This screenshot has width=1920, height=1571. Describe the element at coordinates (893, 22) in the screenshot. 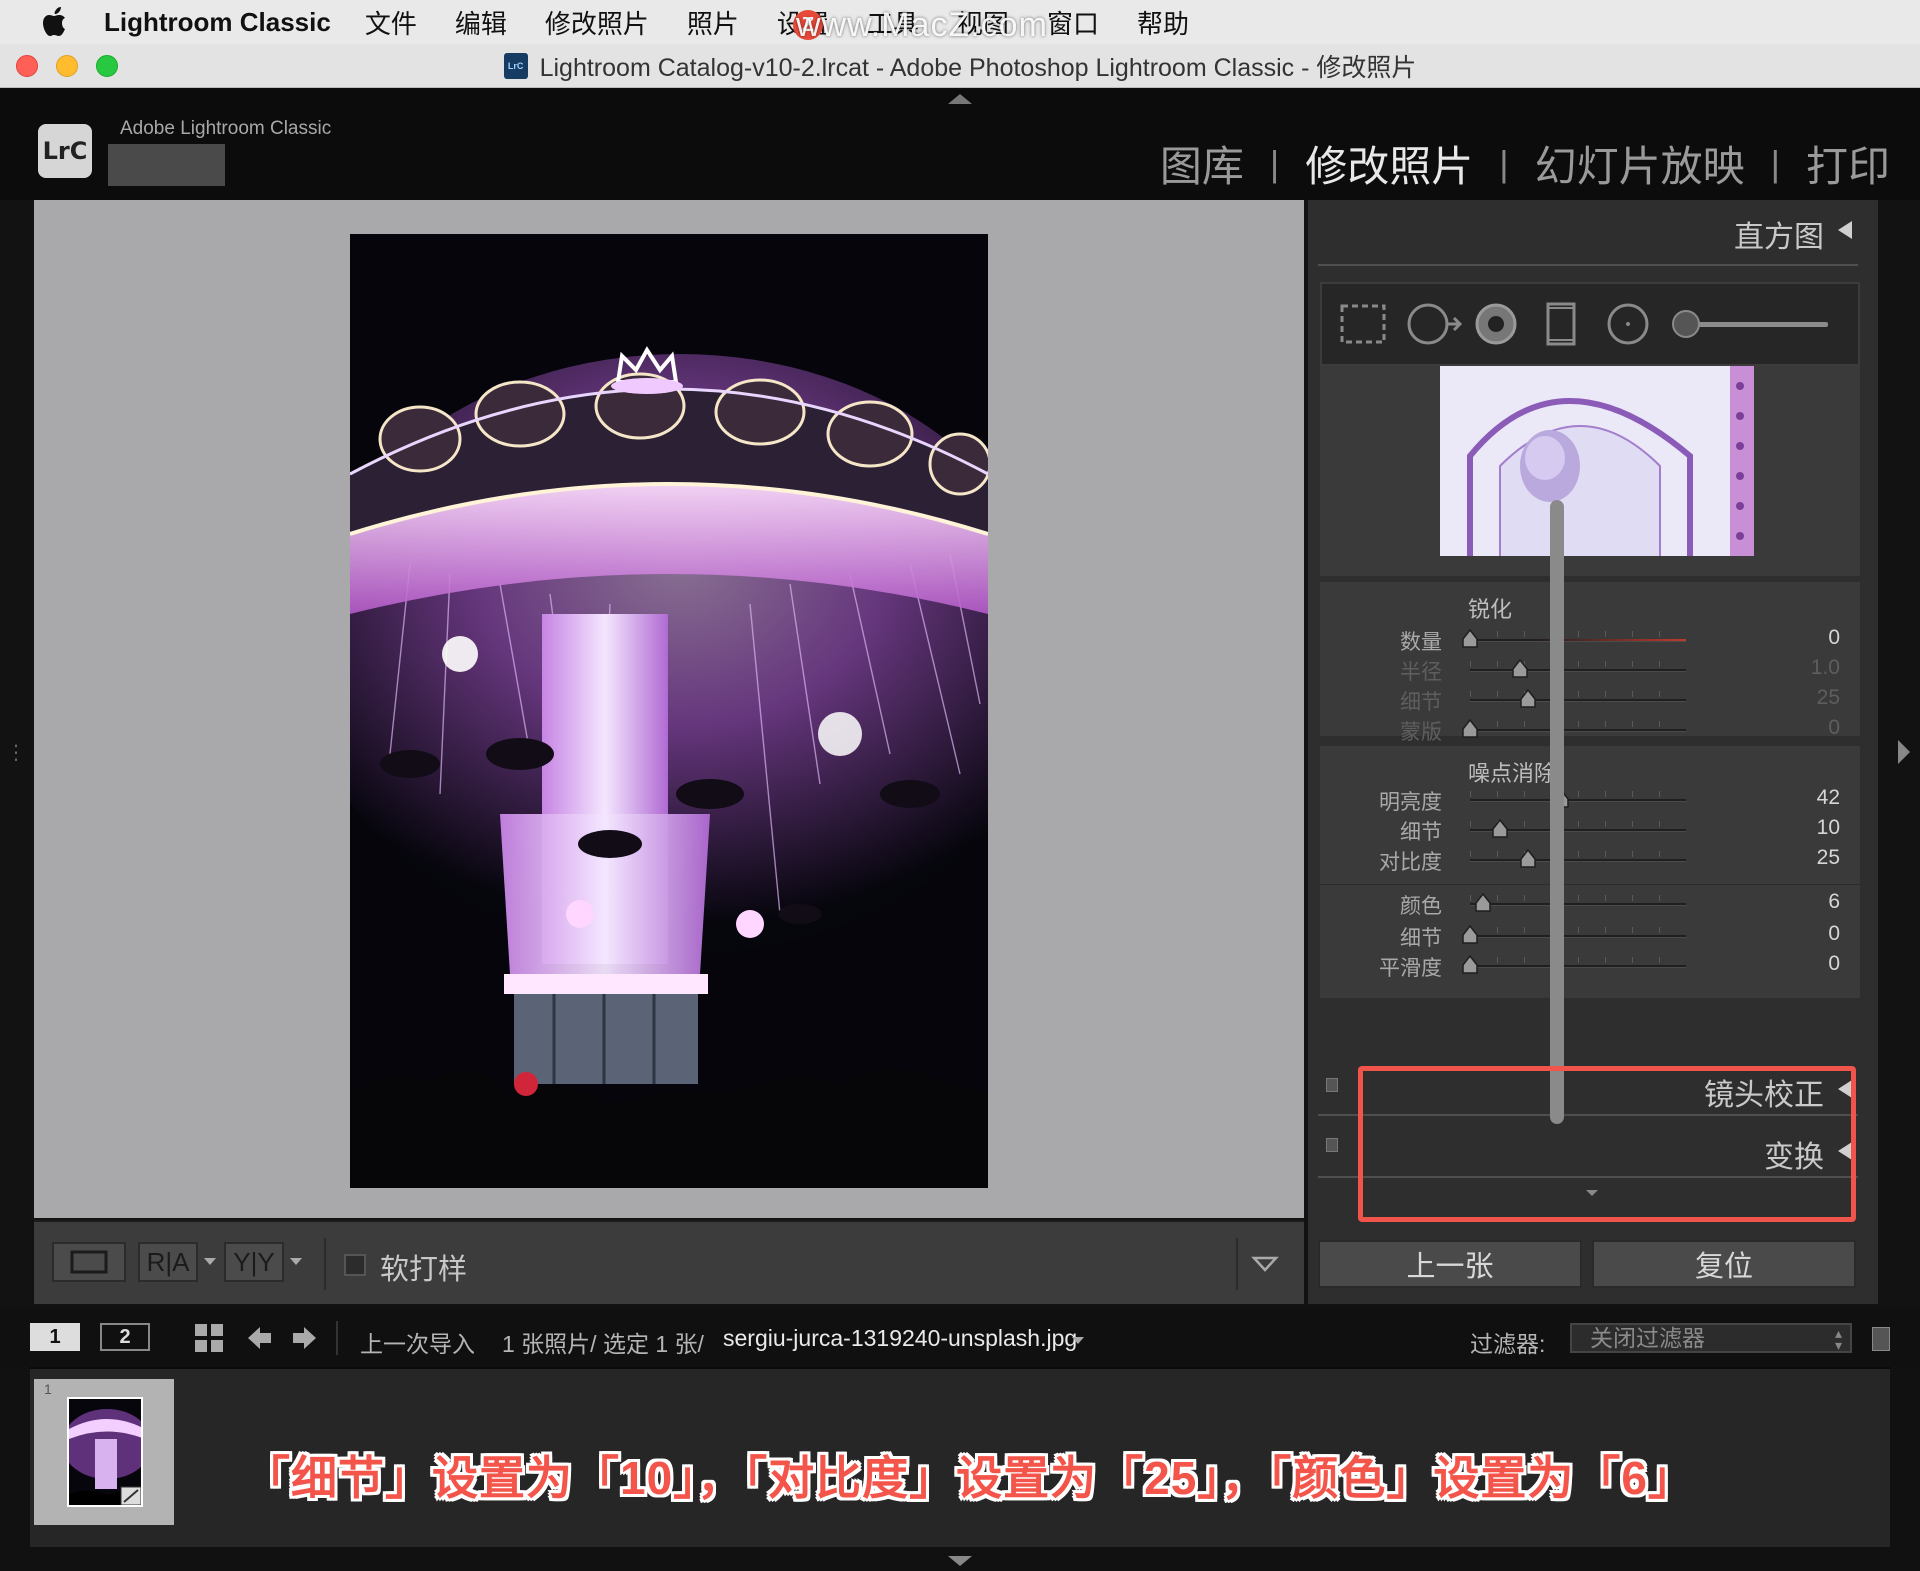

I see `menu-tools: 工具` at that location.